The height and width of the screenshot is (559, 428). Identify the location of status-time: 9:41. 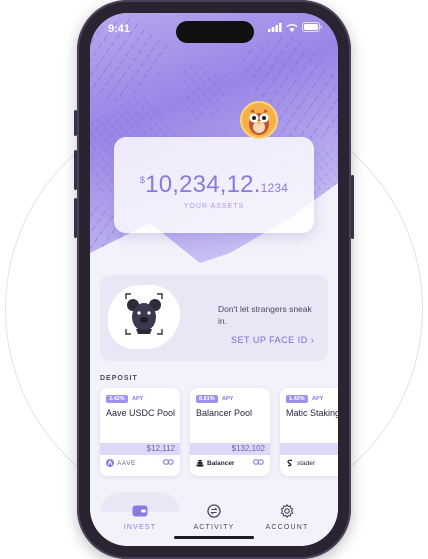
(119, 29).